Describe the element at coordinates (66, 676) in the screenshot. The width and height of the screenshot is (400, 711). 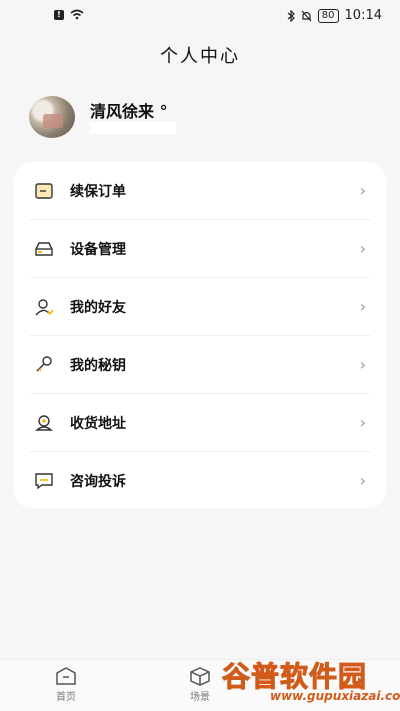
I see `home-icon` at that location.